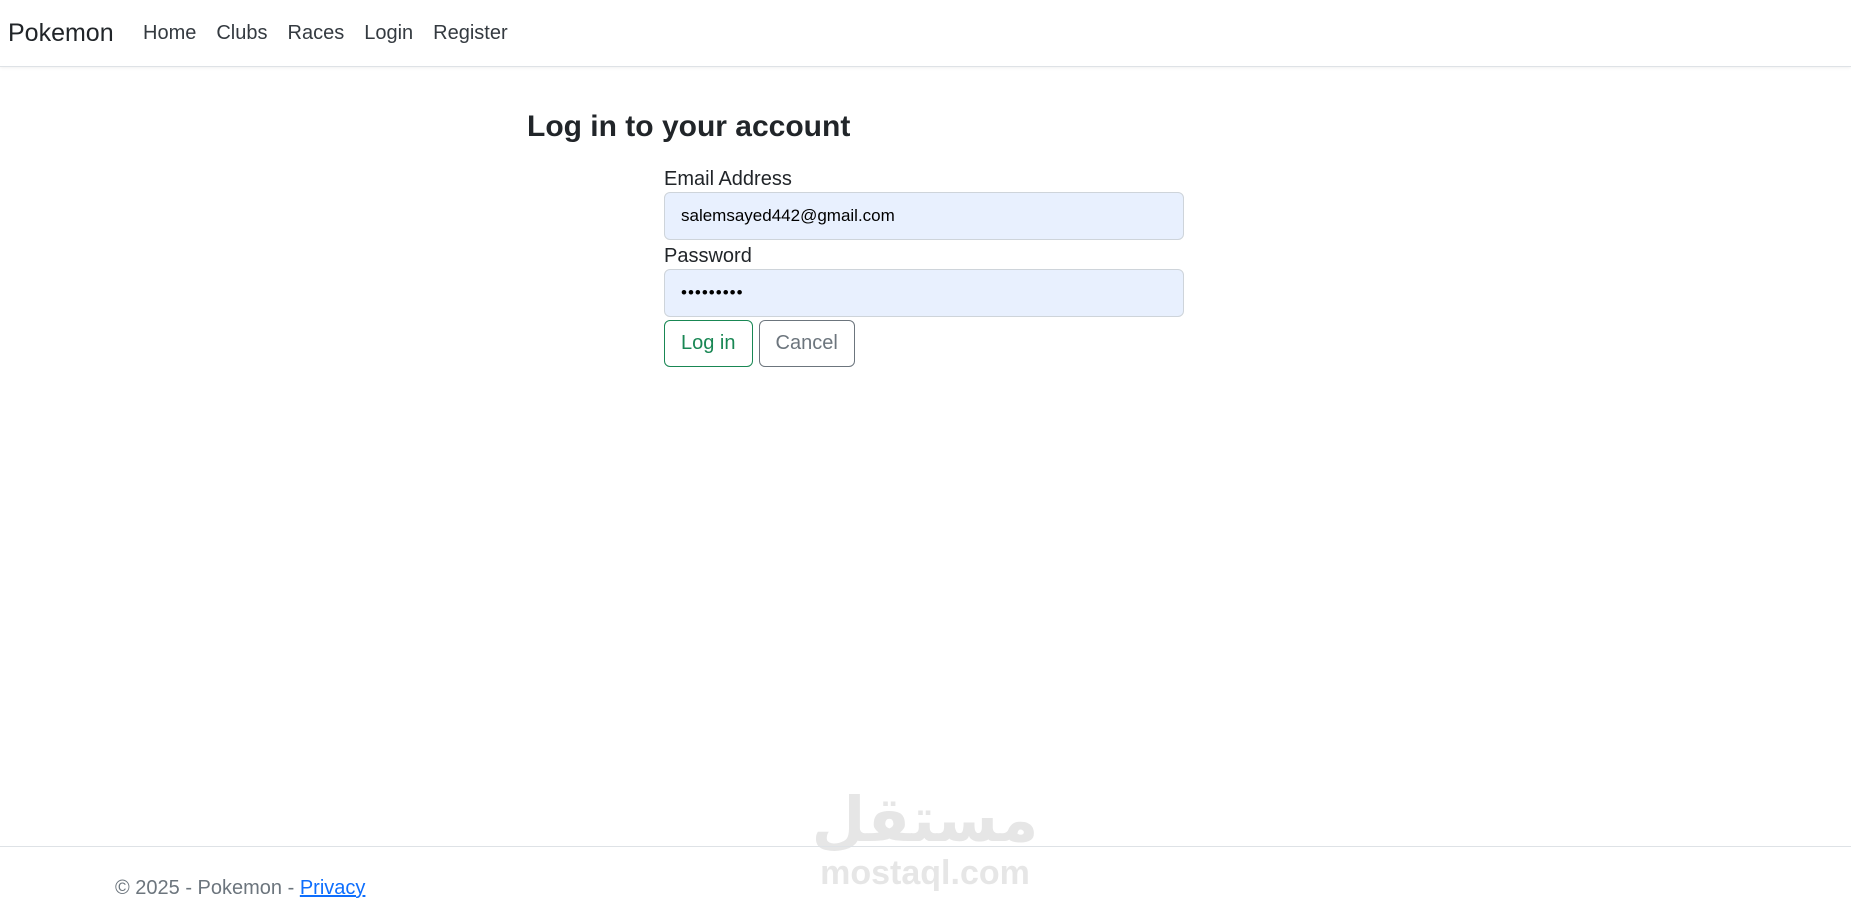 This screenshot has height=911, width=1851. I want to click on password-label: Password, so click(708, 256).